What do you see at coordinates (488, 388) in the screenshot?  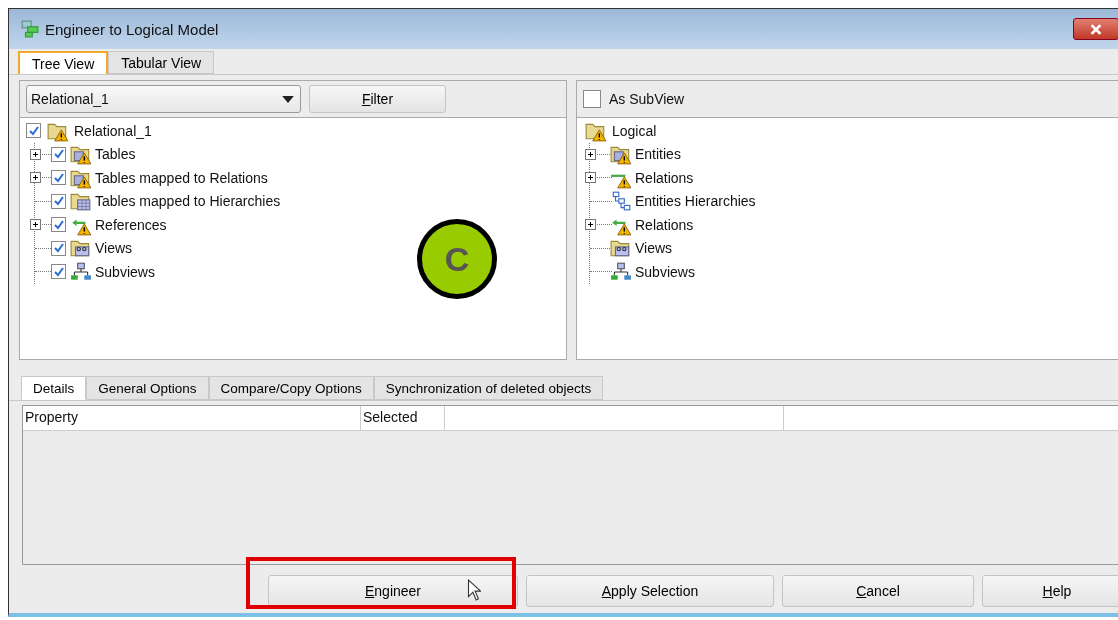 I see `options-tab: Synchronization of deleted objects` at bounding box center [488, 388].